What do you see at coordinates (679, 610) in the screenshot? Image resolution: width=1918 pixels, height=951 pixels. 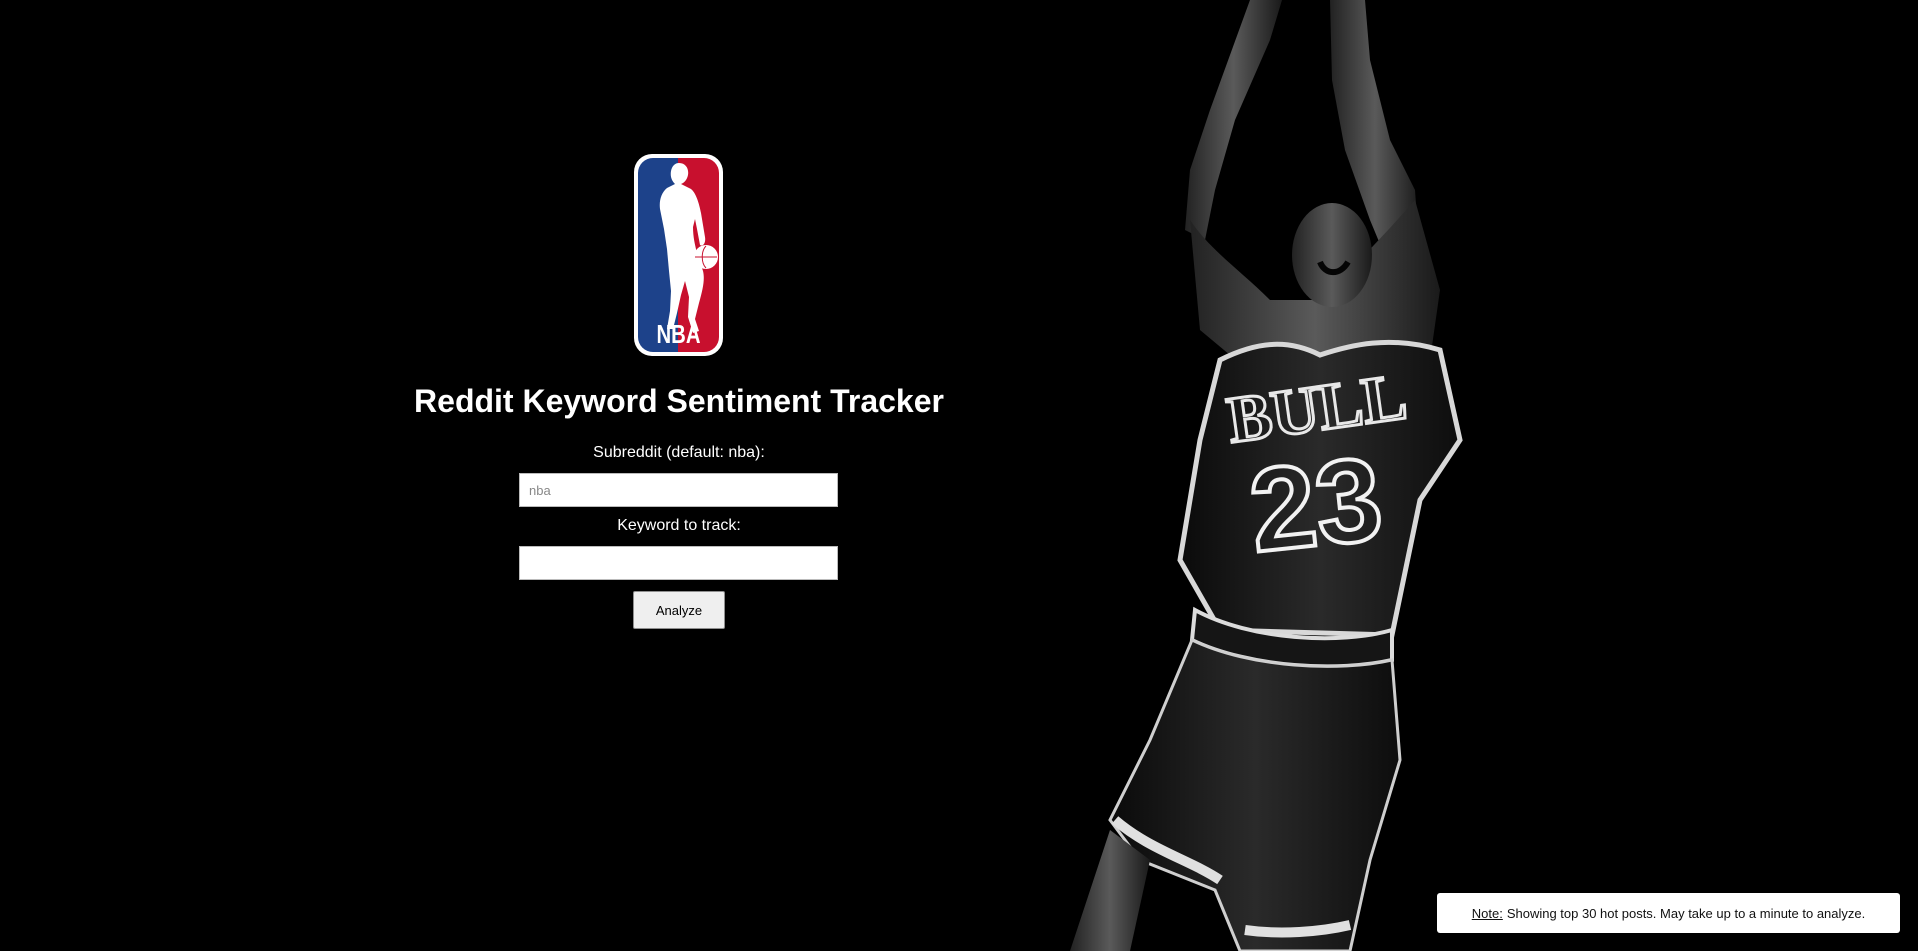 I see `analyze-button: Analyze` at bounding box center [679, 610].